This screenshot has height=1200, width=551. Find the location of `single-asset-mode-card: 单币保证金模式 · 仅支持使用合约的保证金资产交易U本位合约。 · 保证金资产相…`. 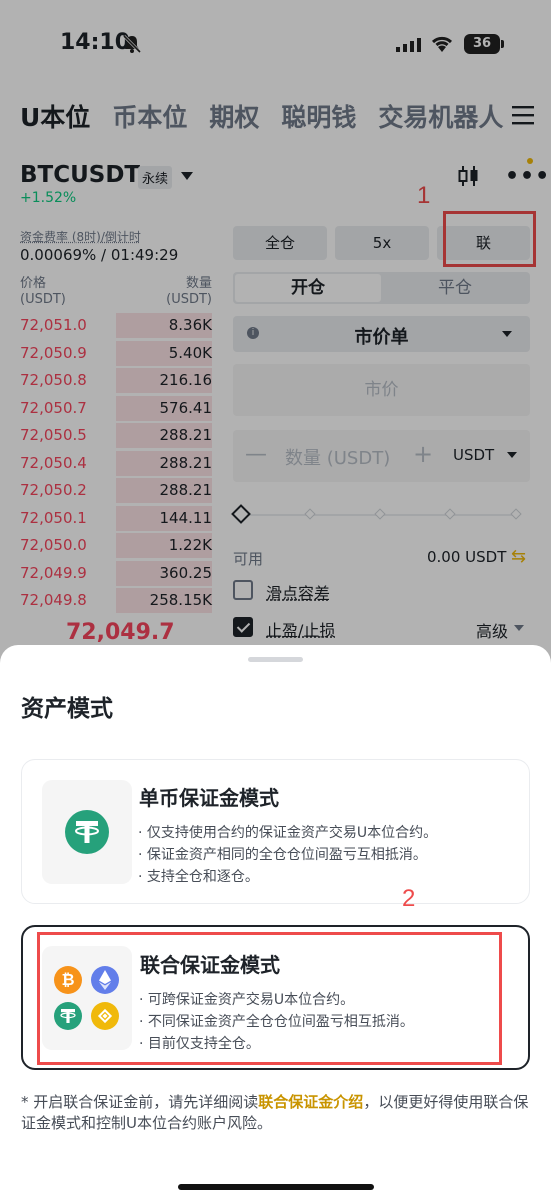

single-asset-mode-card: 单币保证金模式 · 仅支持使用合约的保证金资产交易U本位合约。 · 保证金资产相… is located at coordinates (275, 831).